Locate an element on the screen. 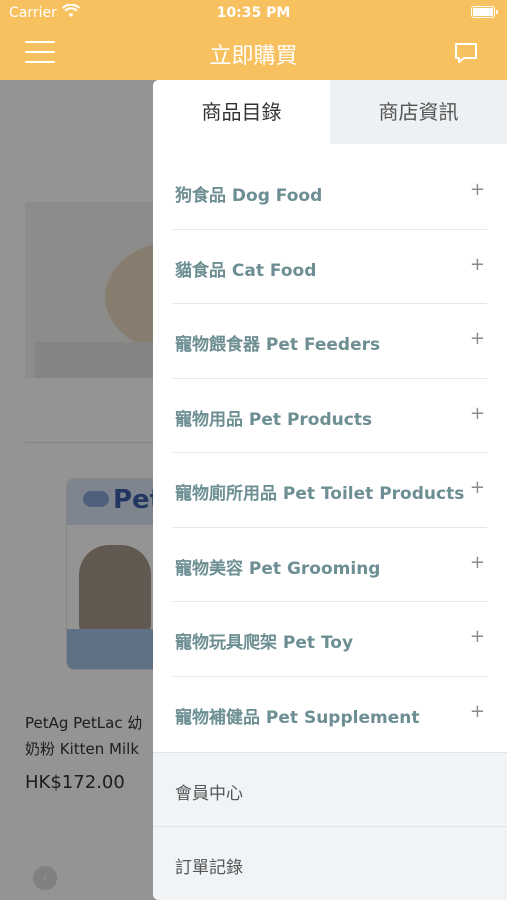 This screenshot has height=900, width=507. category-label: 狗食品 Dog Food is located at coordinates (249, 196).